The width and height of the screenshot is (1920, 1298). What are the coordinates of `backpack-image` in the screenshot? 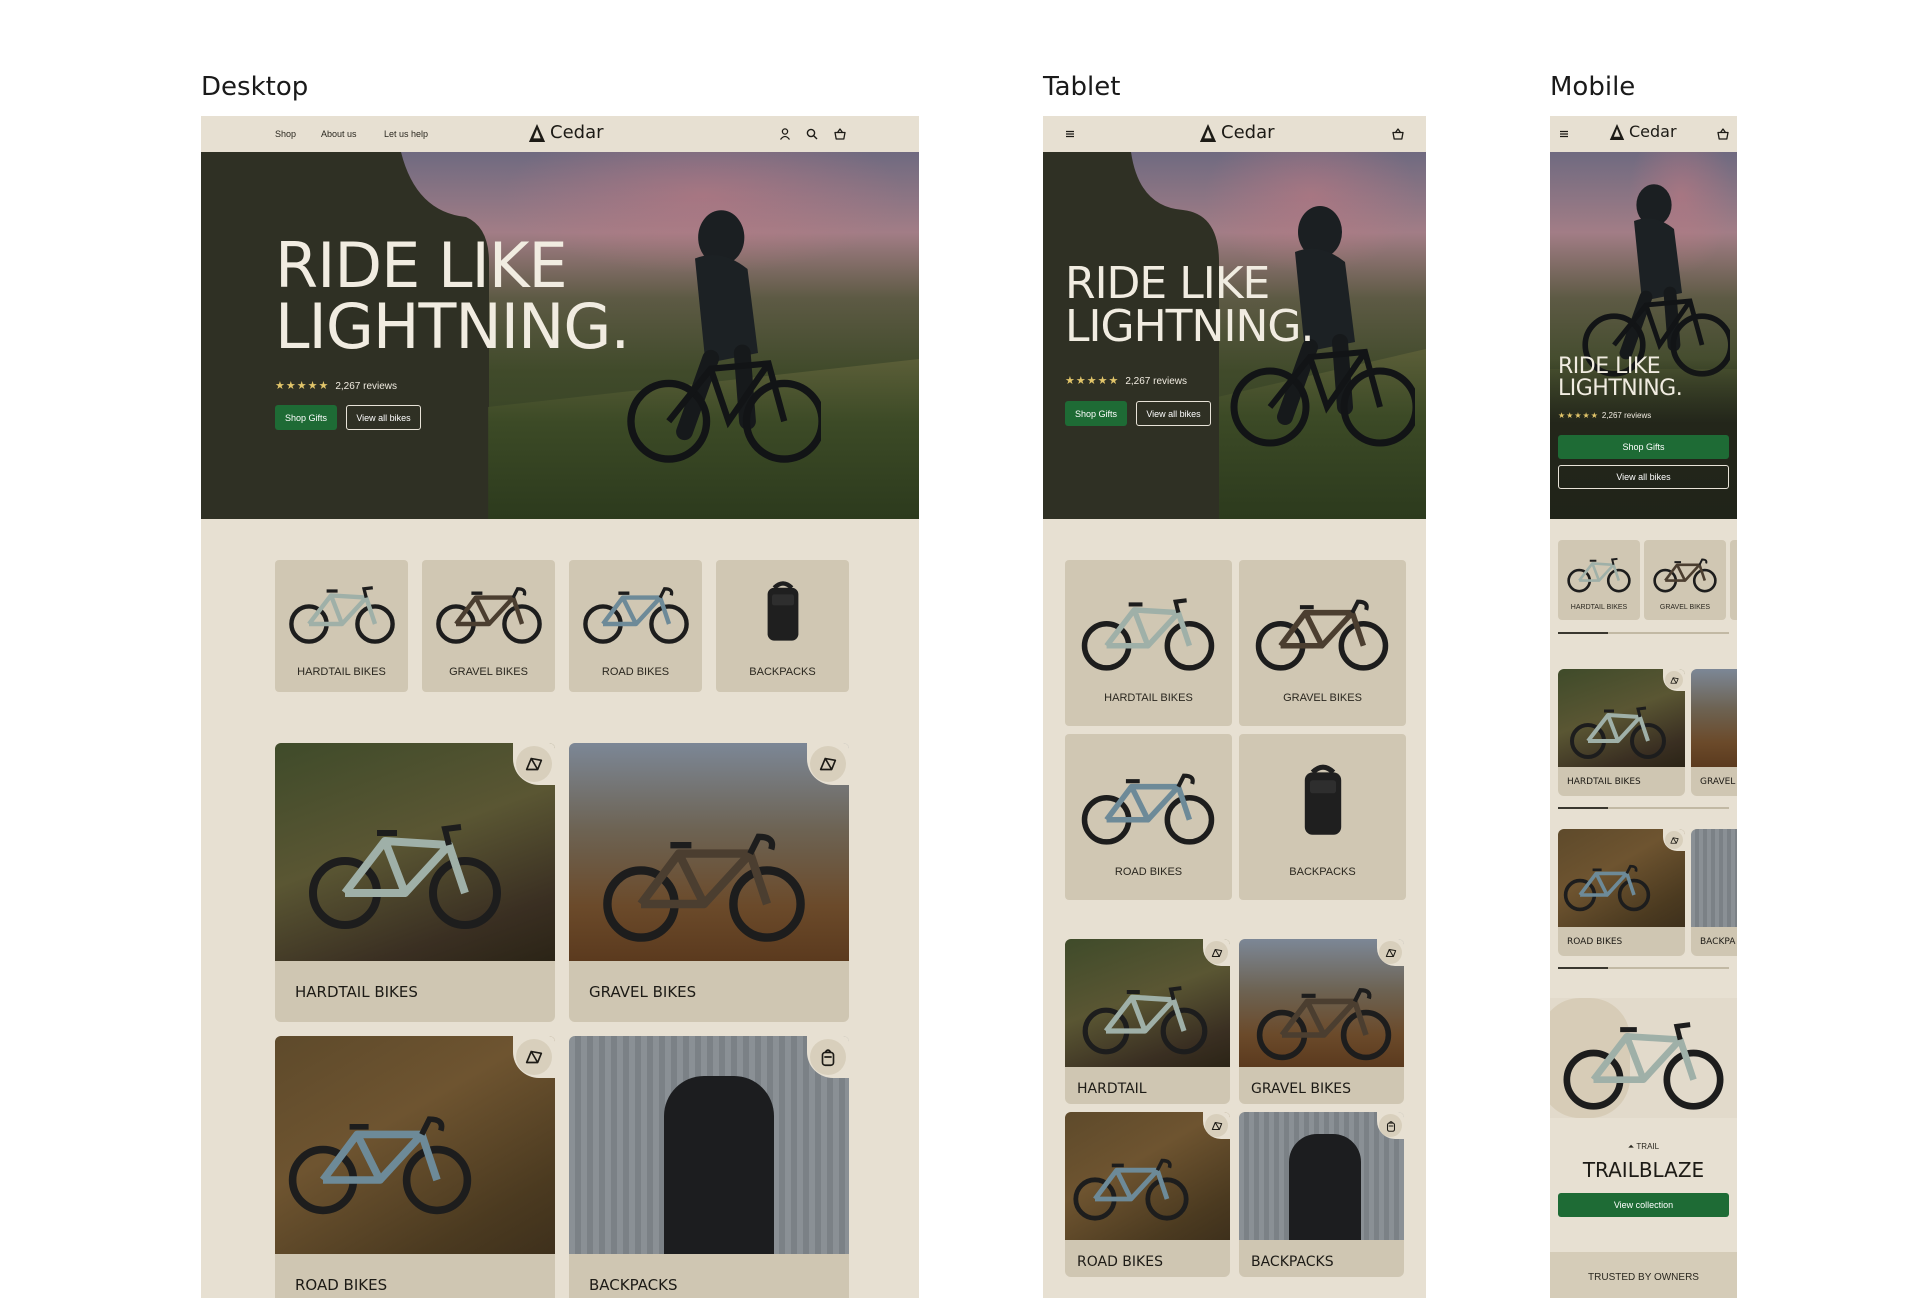 It's located at (783, 612).